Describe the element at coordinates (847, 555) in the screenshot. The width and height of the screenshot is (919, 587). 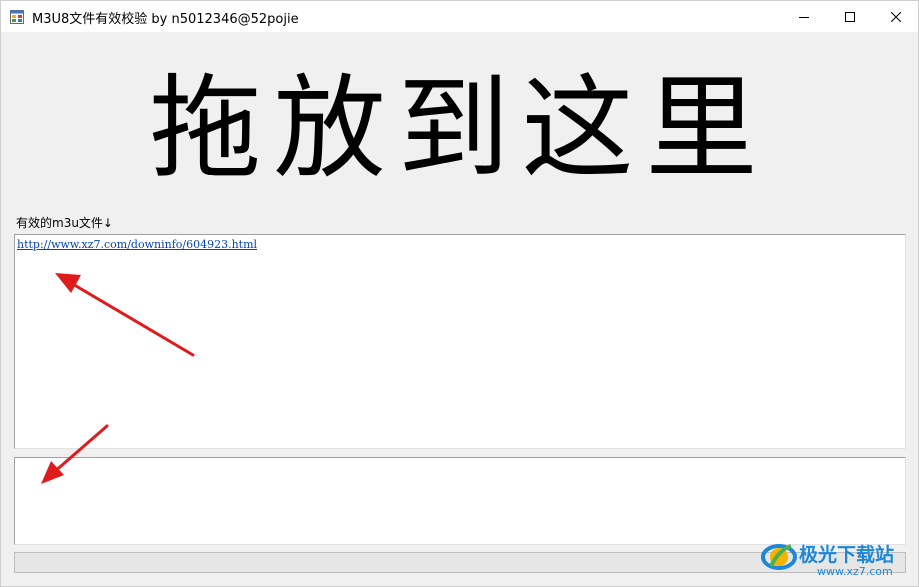
I see `watermark-name: 极光下载站` at that location.